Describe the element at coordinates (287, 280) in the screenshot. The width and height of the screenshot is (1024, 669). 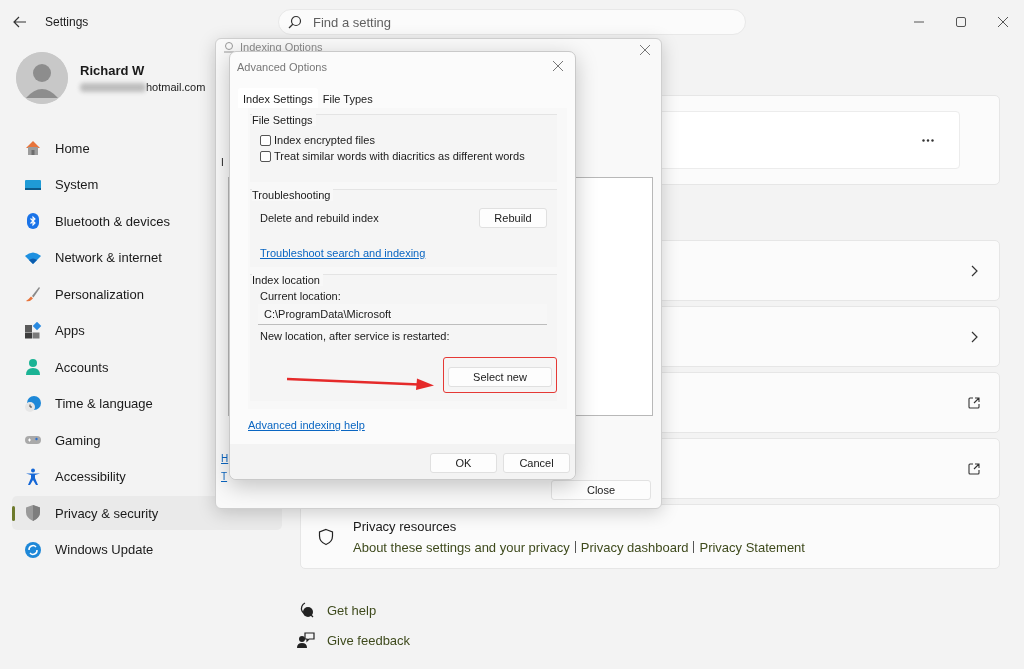
I see `group-label: Index location` at that location.